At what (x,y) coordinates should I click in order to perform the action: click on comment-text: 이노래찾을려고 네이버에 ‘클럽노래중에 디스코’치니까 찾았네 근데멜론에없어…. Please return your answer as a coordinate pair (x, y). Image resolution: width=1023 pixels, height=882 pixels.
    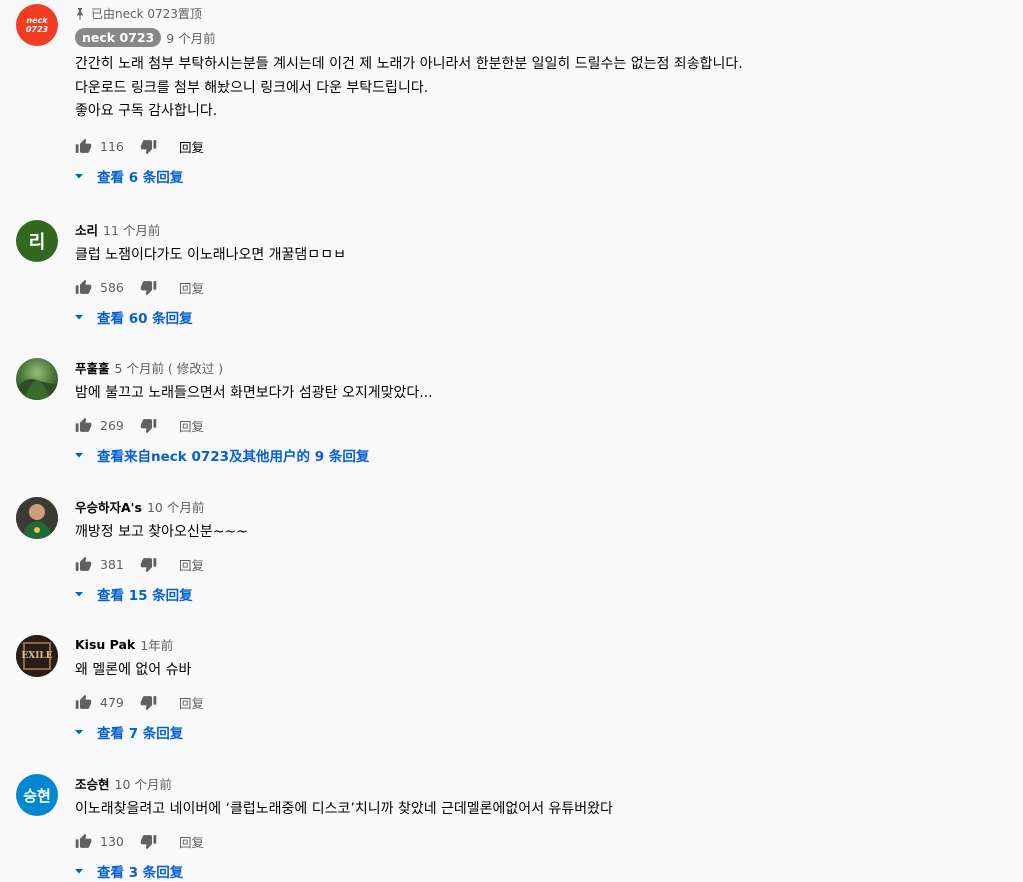
    Looking at the image, I should click on (344, 809).